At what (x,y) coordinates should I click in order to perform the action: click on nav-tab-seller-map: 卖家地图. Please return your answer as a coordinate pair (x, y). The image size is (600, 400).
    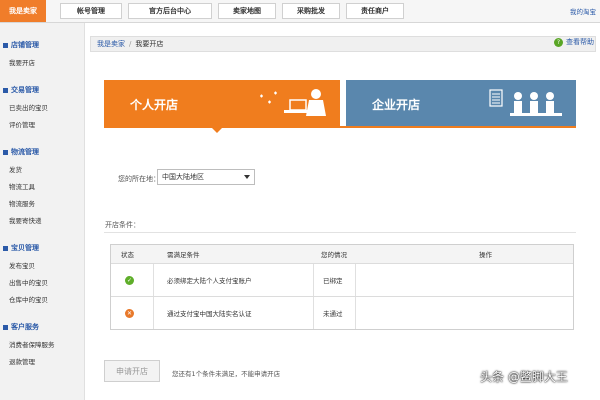
    Looking at the image, I should click on (247, 11).